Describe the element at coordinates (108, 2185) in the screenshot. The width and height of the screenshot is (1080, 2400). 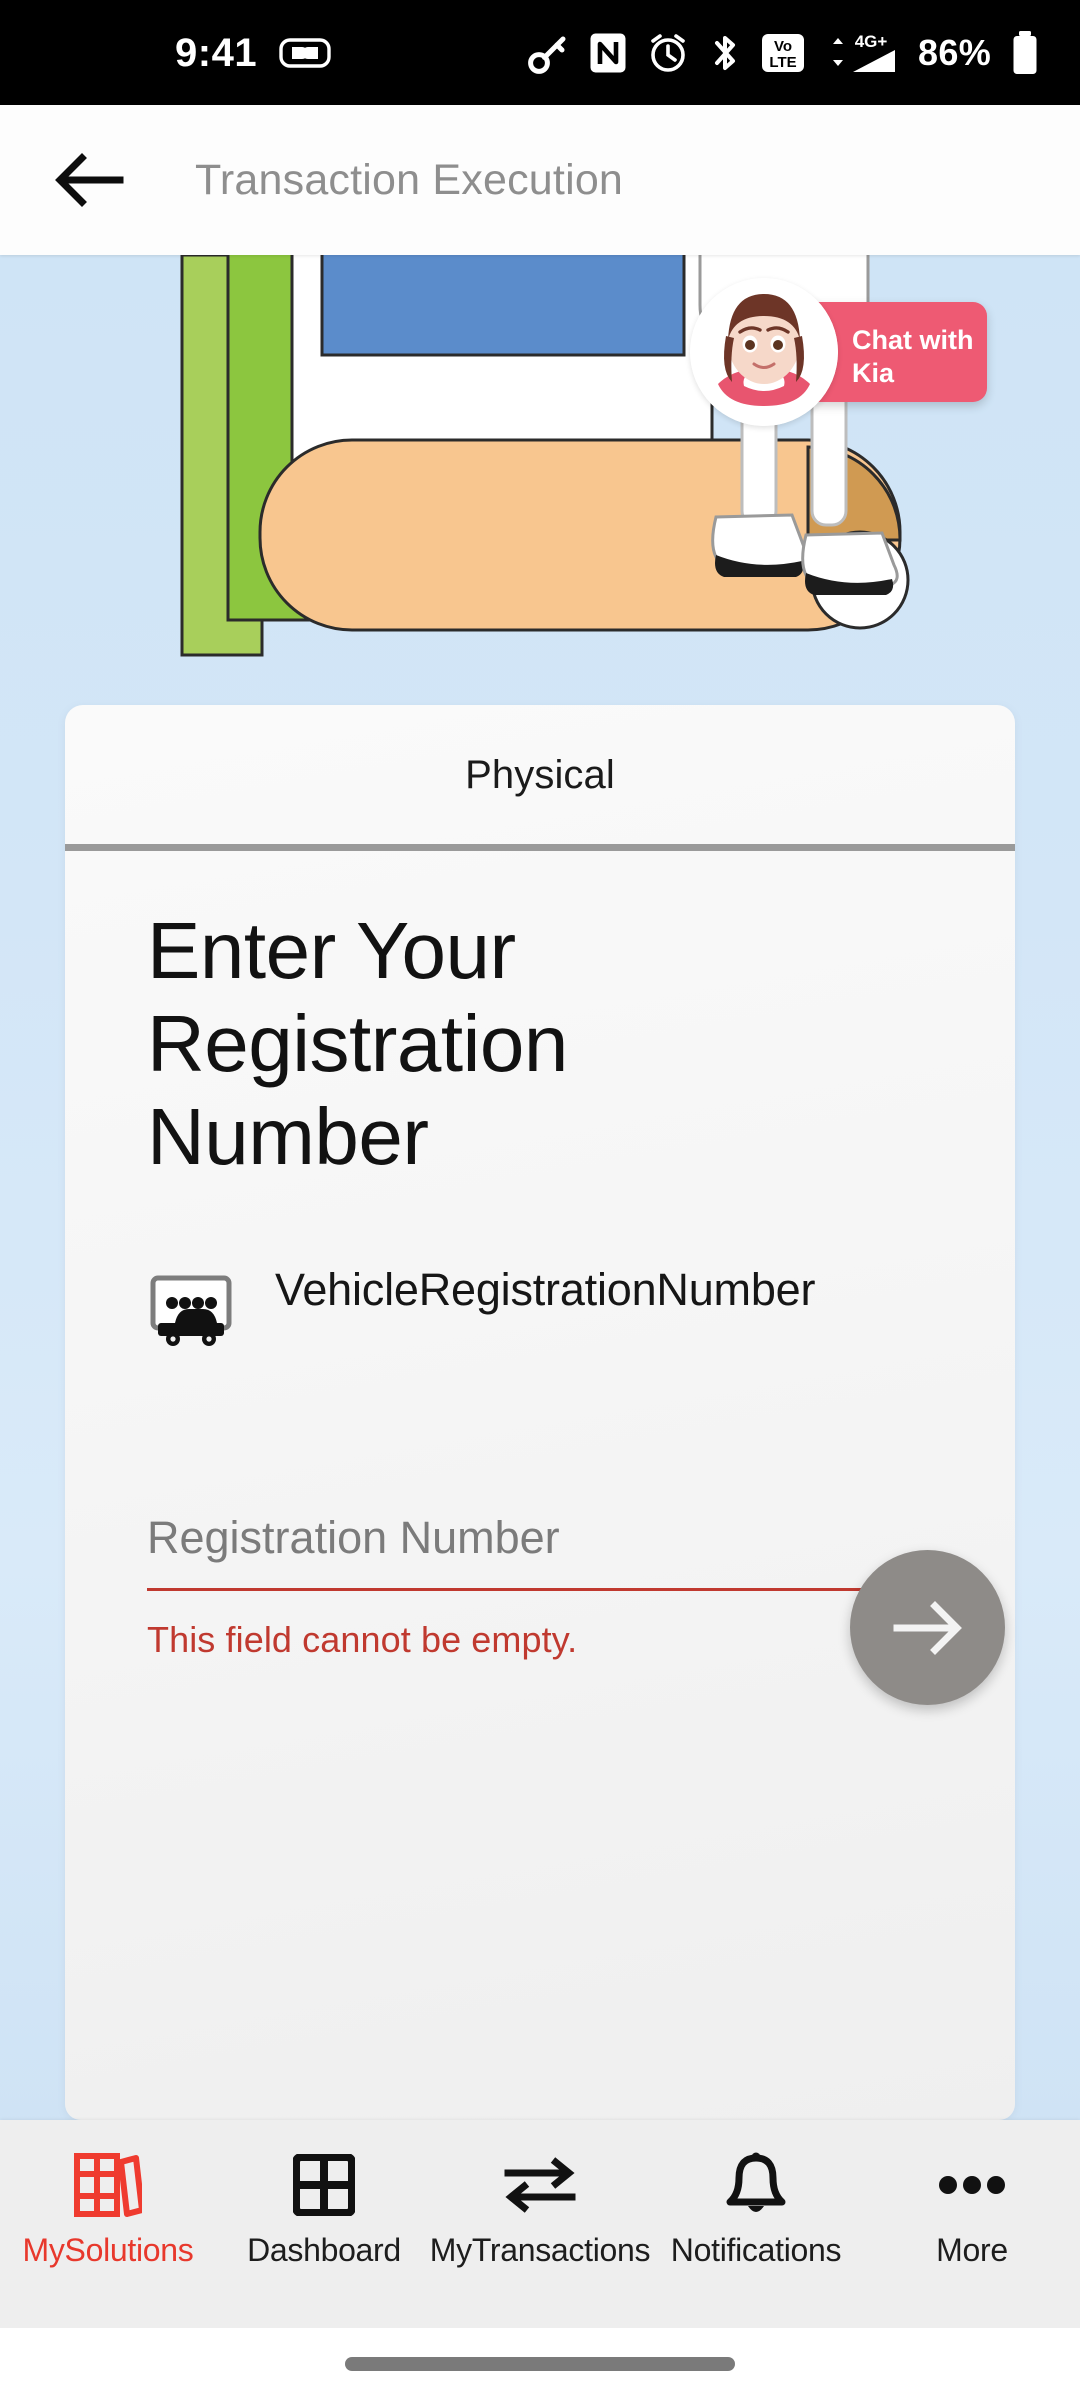
I see `books-icon` at that location.